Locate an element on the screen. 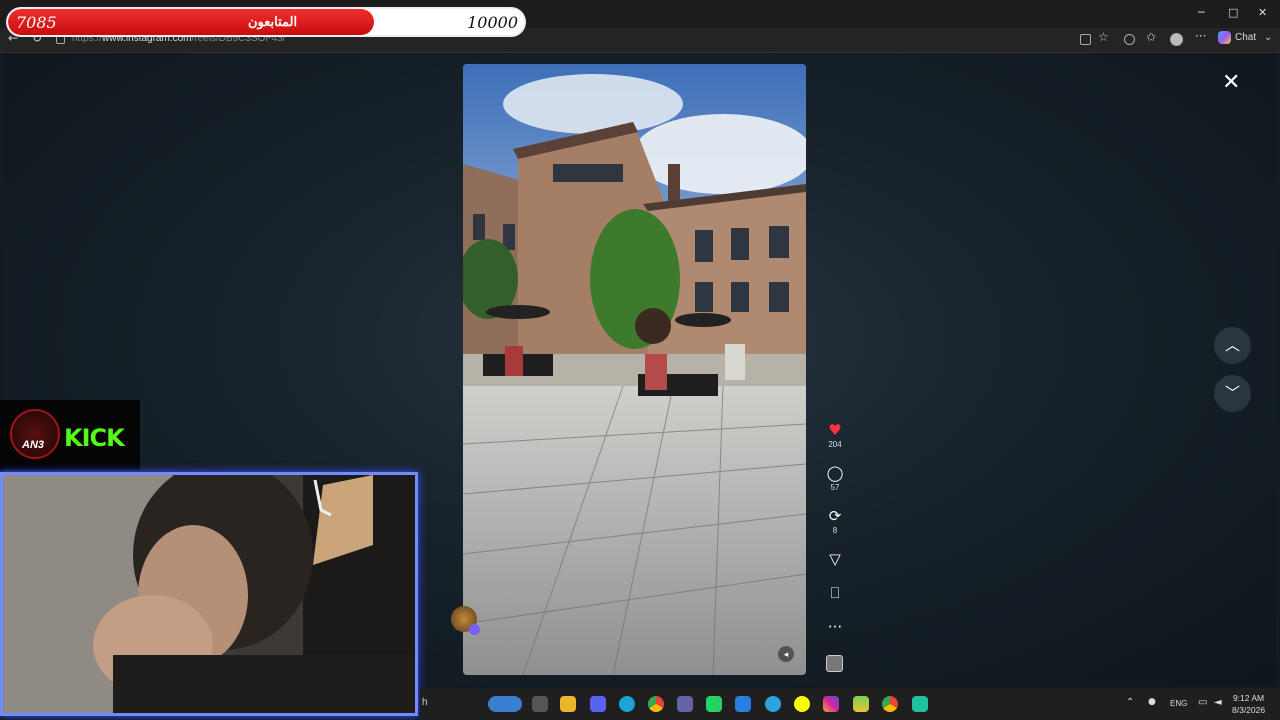 Image resolution: width=1280 pixels, height=720 pixels. like-count: 204 is located at coordinates (835, 444).